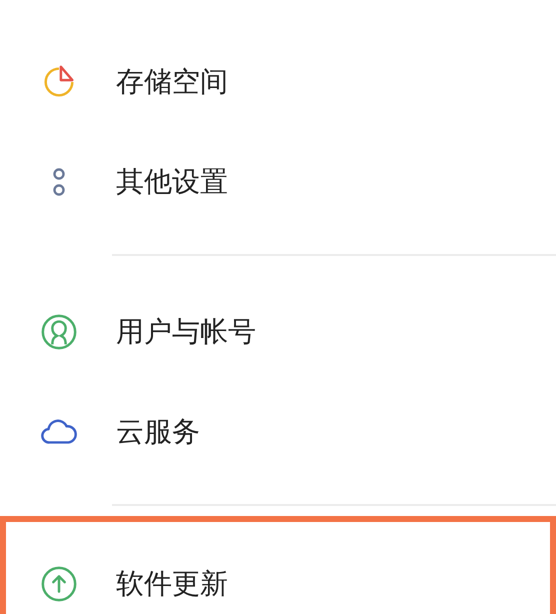 This screenshot has width=556, height=614. I want to click on person-circle-icon, so click(59, 332).